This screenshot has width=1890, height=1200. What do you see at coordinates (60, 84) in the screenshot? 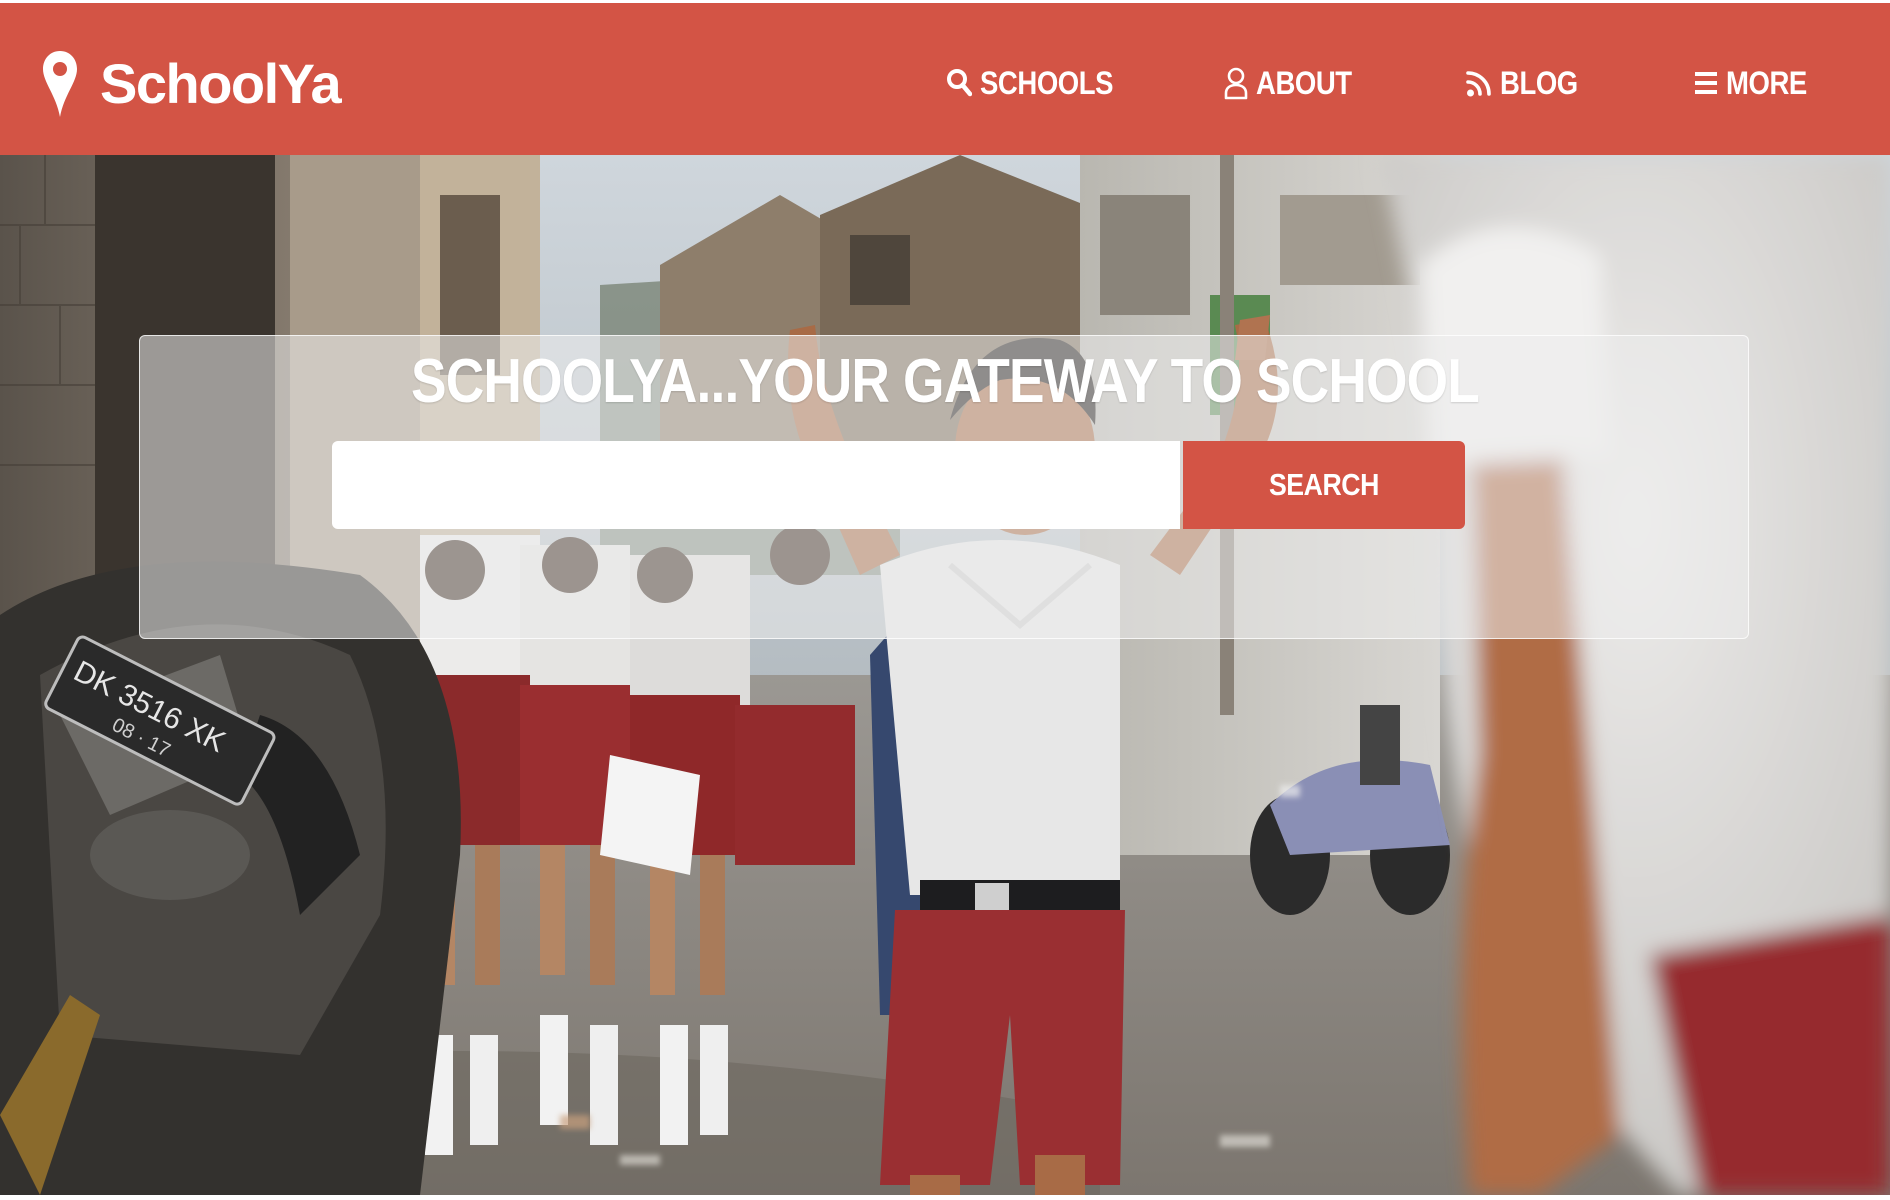
I see `map-pin-icon` at bounding box center [60, 84].